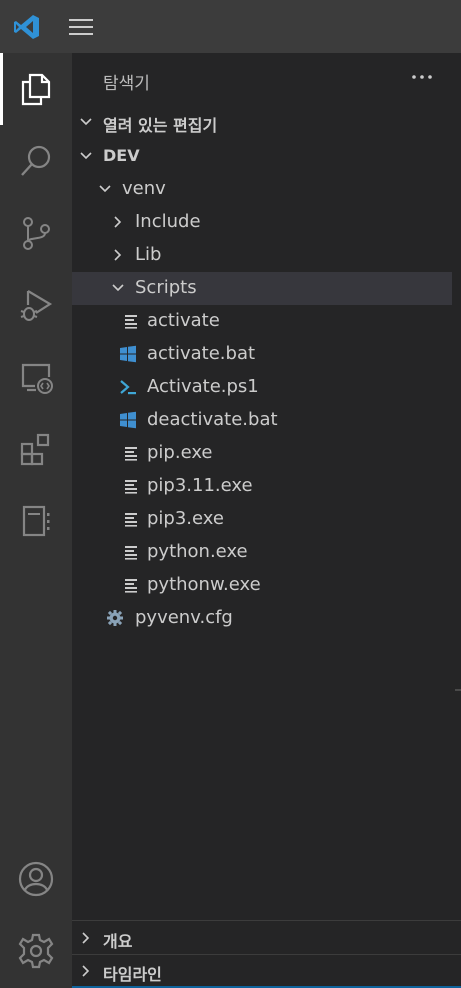  Describe the element at coordinates (185, 518) in the screenshot. I see `tree-item-label: pip3.exe` at that location.